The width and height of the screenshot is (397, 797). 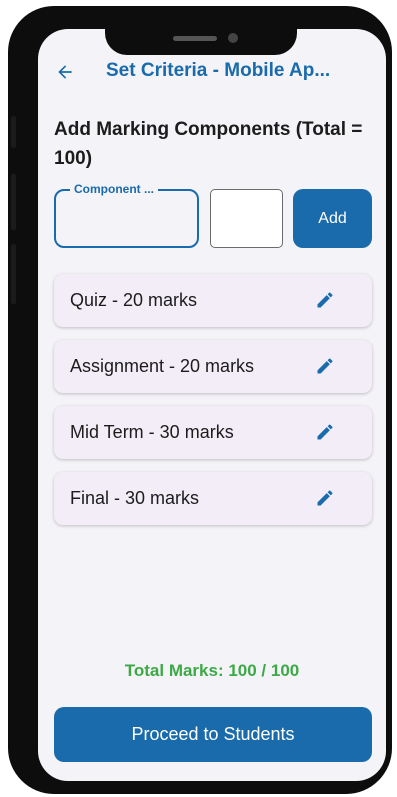 What do you see at coordinates (246, 218) in the screenshot?
I see `marks-input` at bounding box center [246, 218].